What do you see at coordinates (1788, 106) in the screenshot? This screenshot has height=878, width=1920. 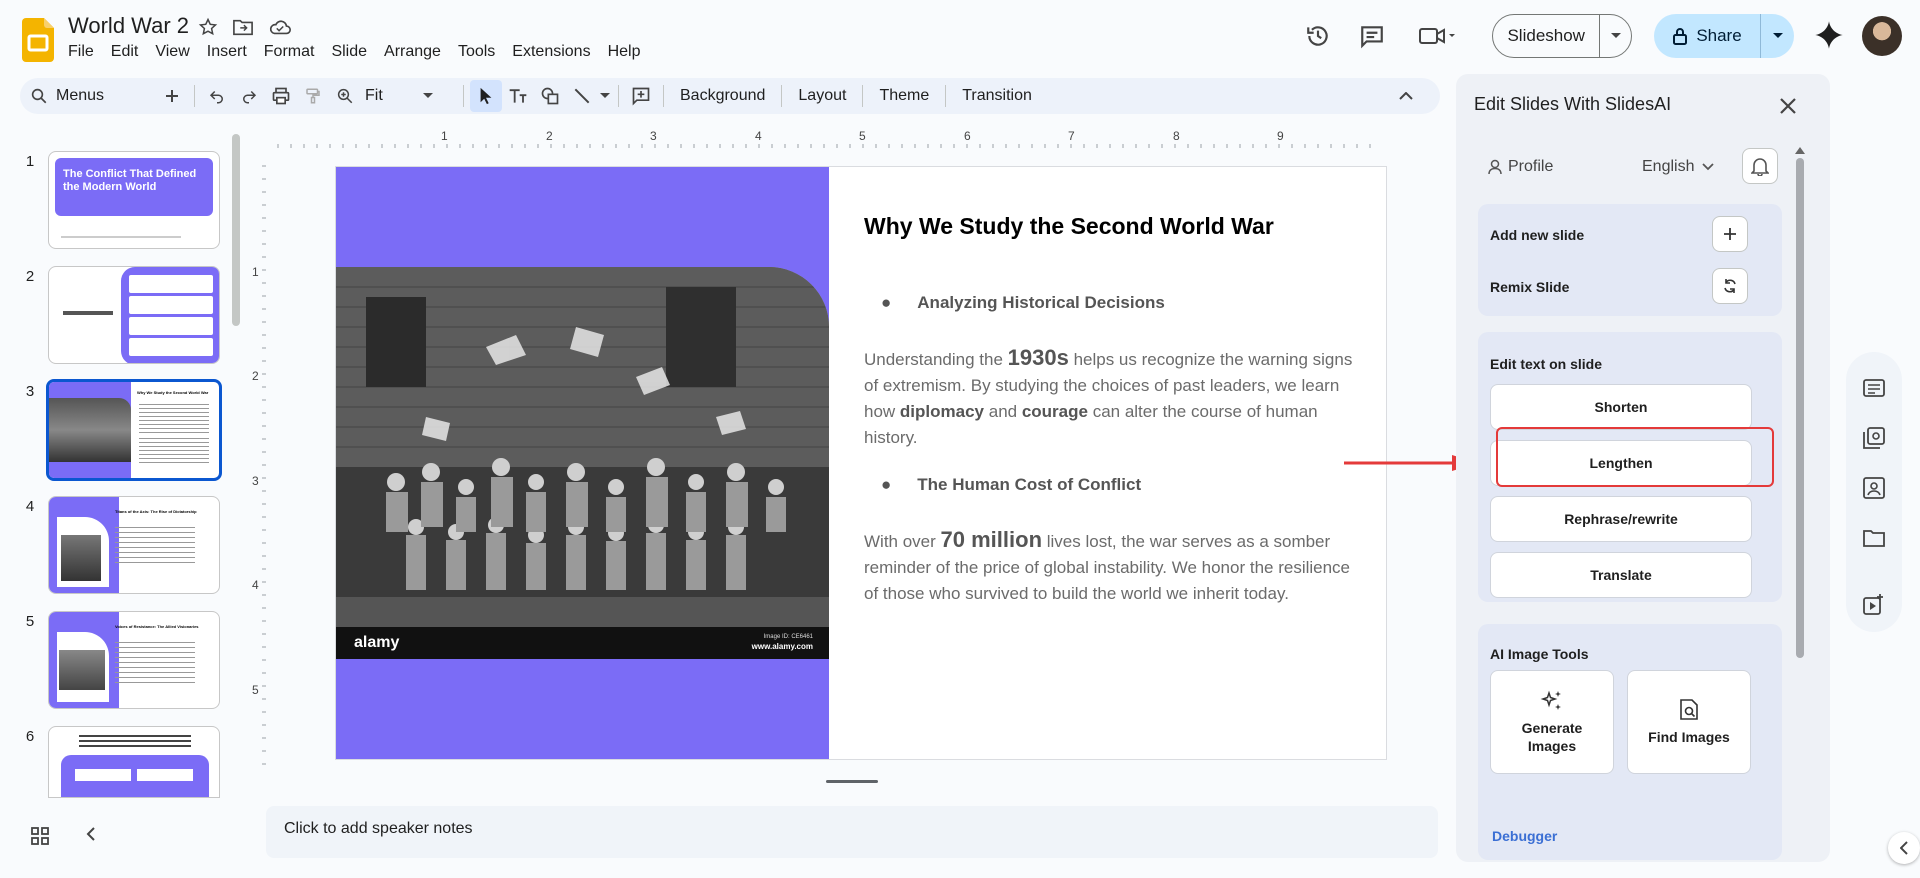 I see `close-icon` at bounding box center [1788, 106].